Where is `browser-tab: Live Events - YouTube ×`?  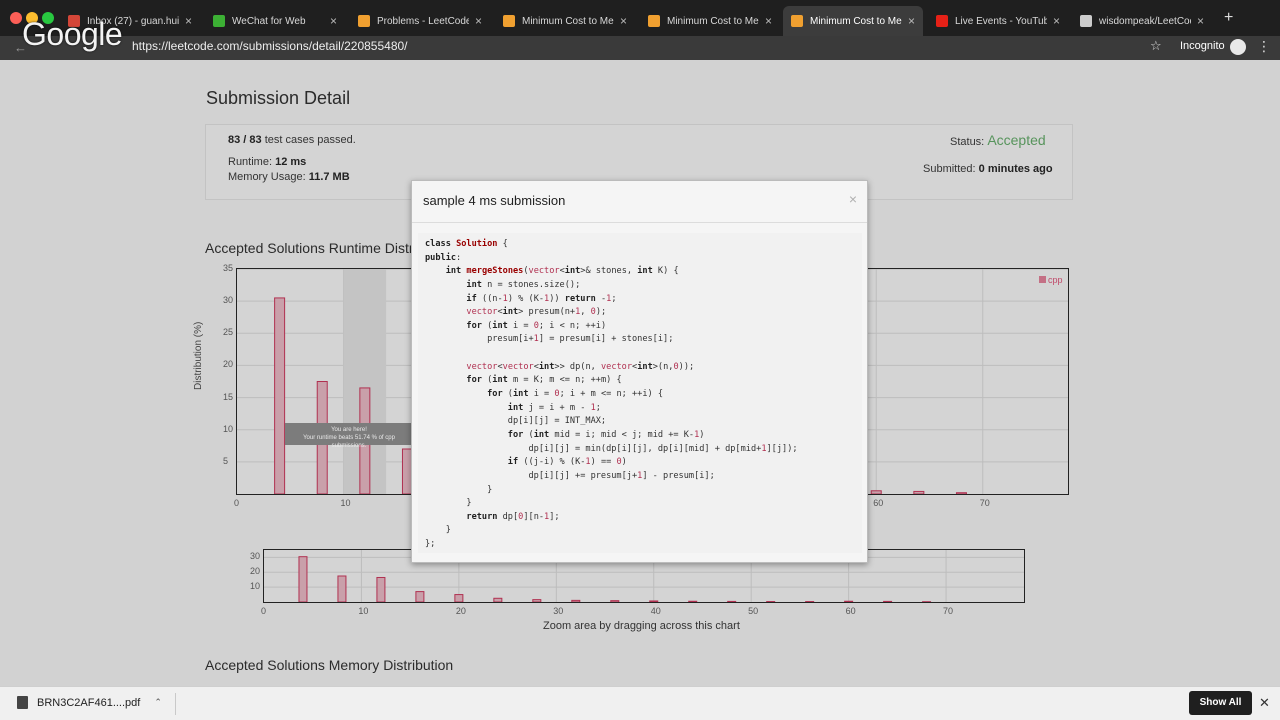 browser-tab: Live Events - YouTube × is located at coordinates (998, 21).